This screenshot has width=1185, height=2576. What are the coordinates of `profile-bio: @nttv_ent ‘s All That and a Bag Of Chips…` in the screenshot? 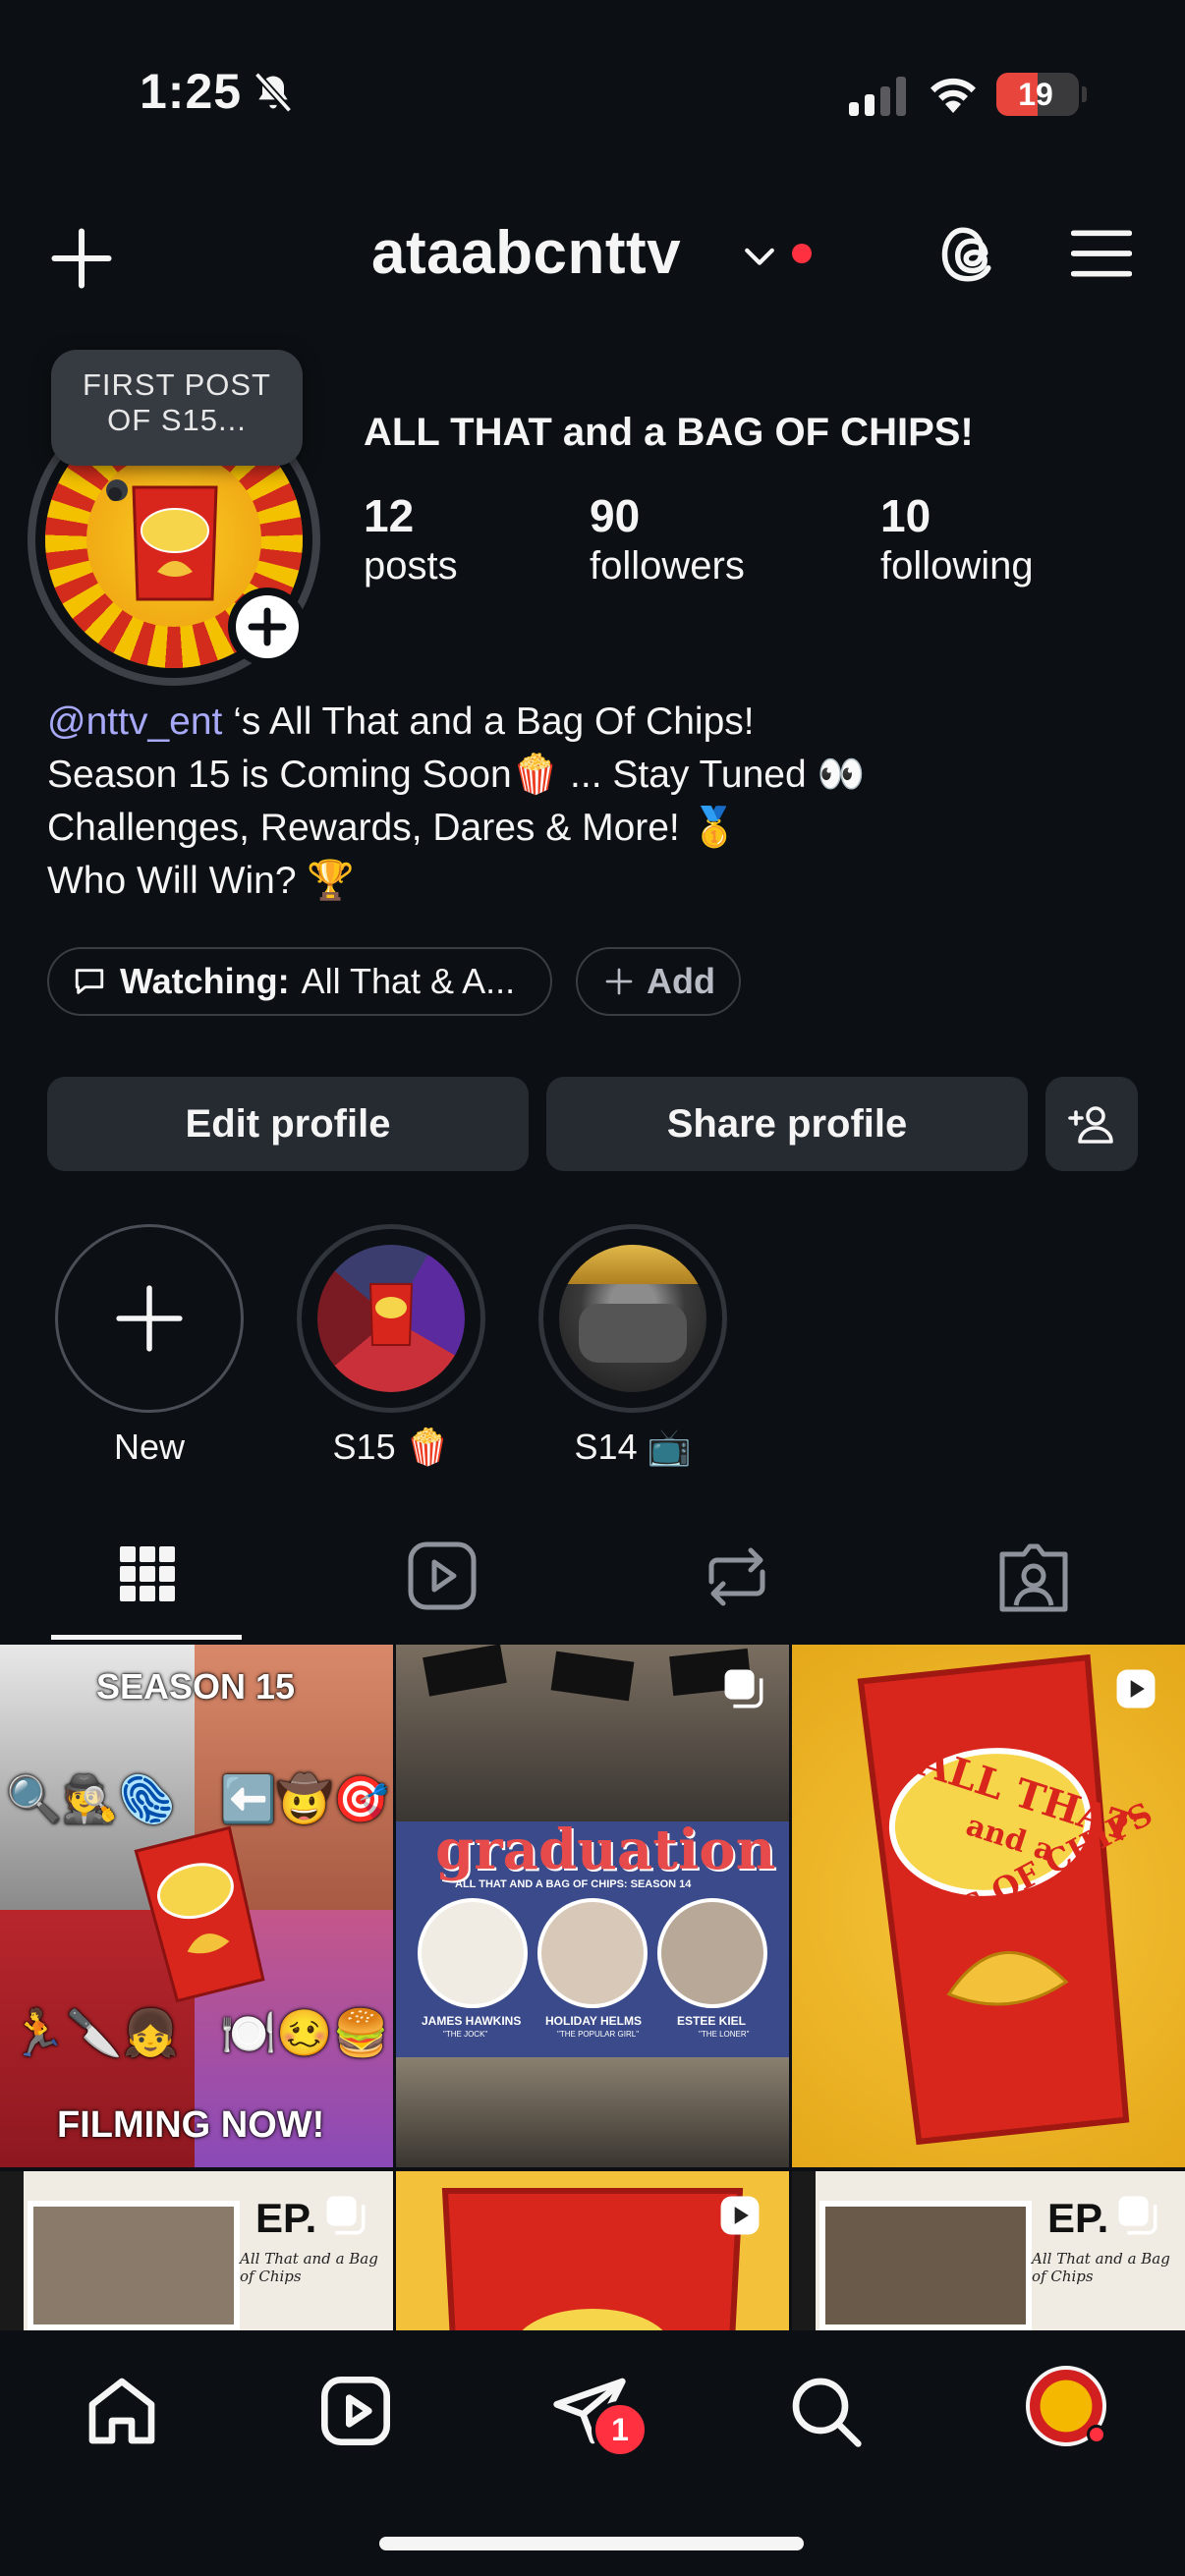 It's located at (598, 802).